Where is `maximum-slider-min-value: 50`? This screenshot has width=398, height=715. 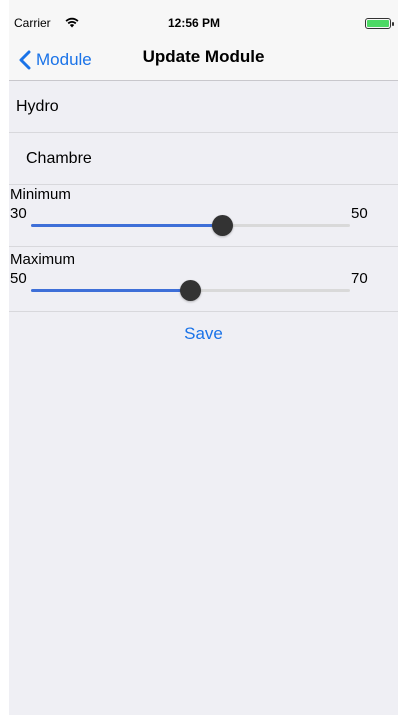
maximum-slider-min-value: 50 is located at coordinates (18, 278).